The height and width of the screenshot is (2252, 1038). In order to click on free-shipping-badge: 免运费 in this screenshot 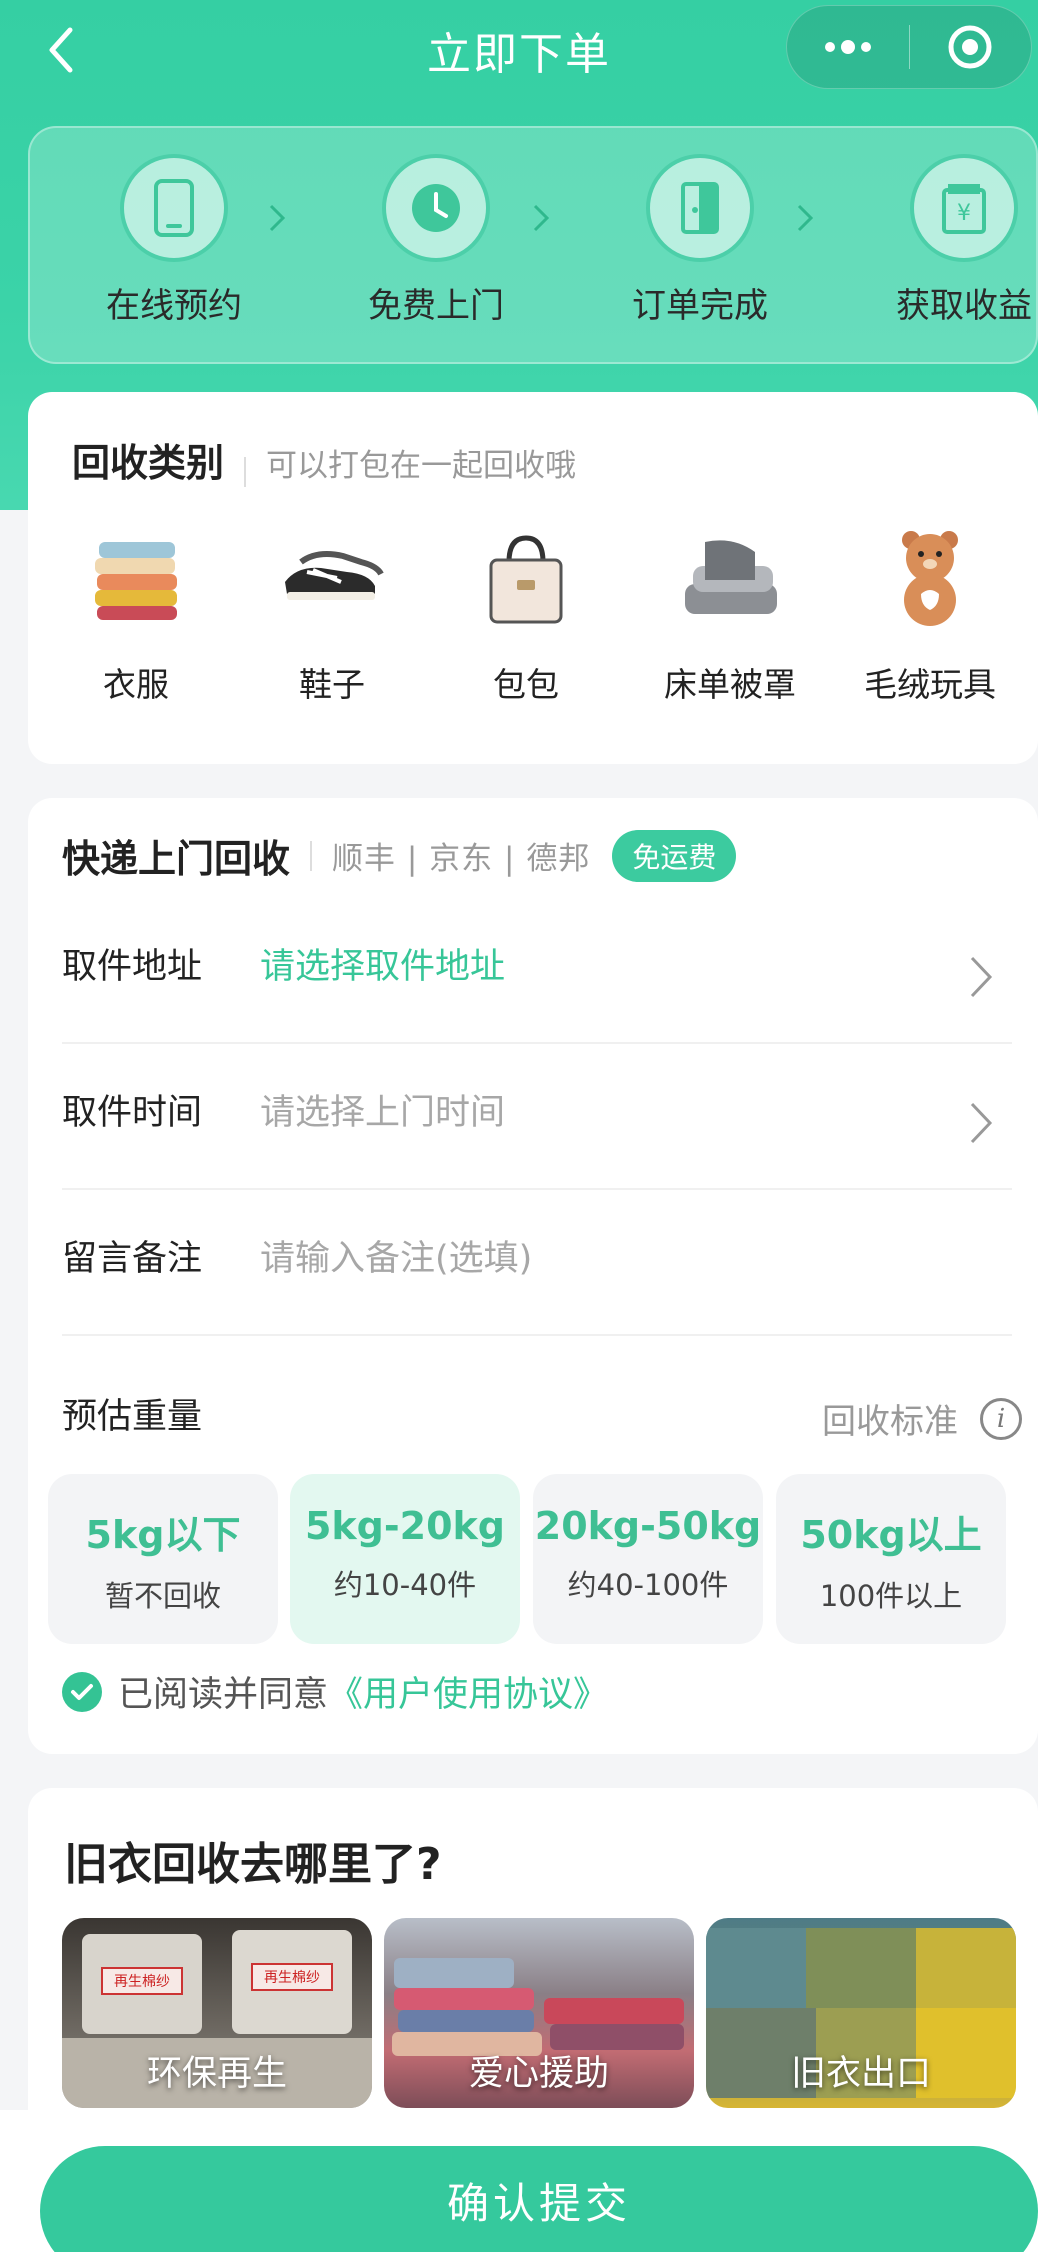, I will do `click(674, 855)`.